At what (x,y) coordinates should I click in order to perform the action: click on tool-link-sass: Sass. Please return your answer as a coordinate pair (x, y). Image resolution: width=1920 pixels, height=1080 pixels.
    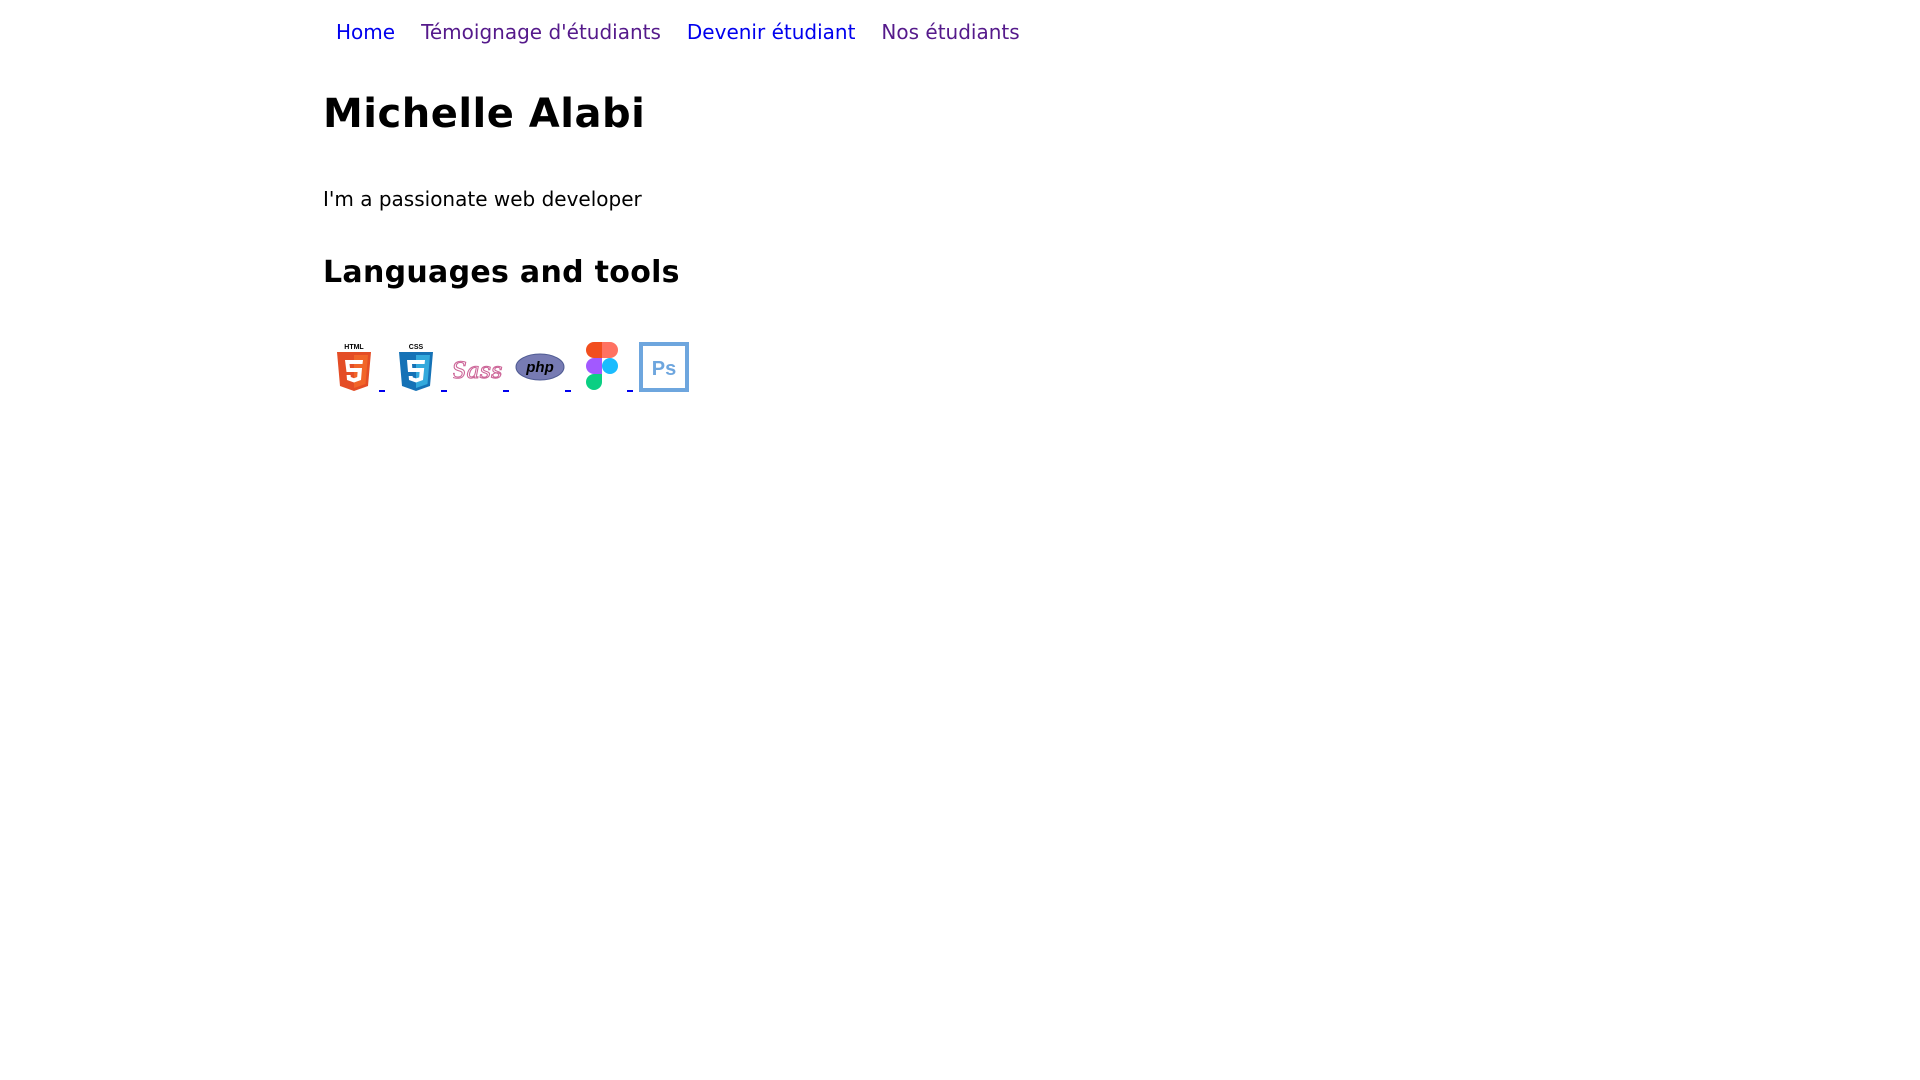
    Looking at the image, I should click on (478, 367).